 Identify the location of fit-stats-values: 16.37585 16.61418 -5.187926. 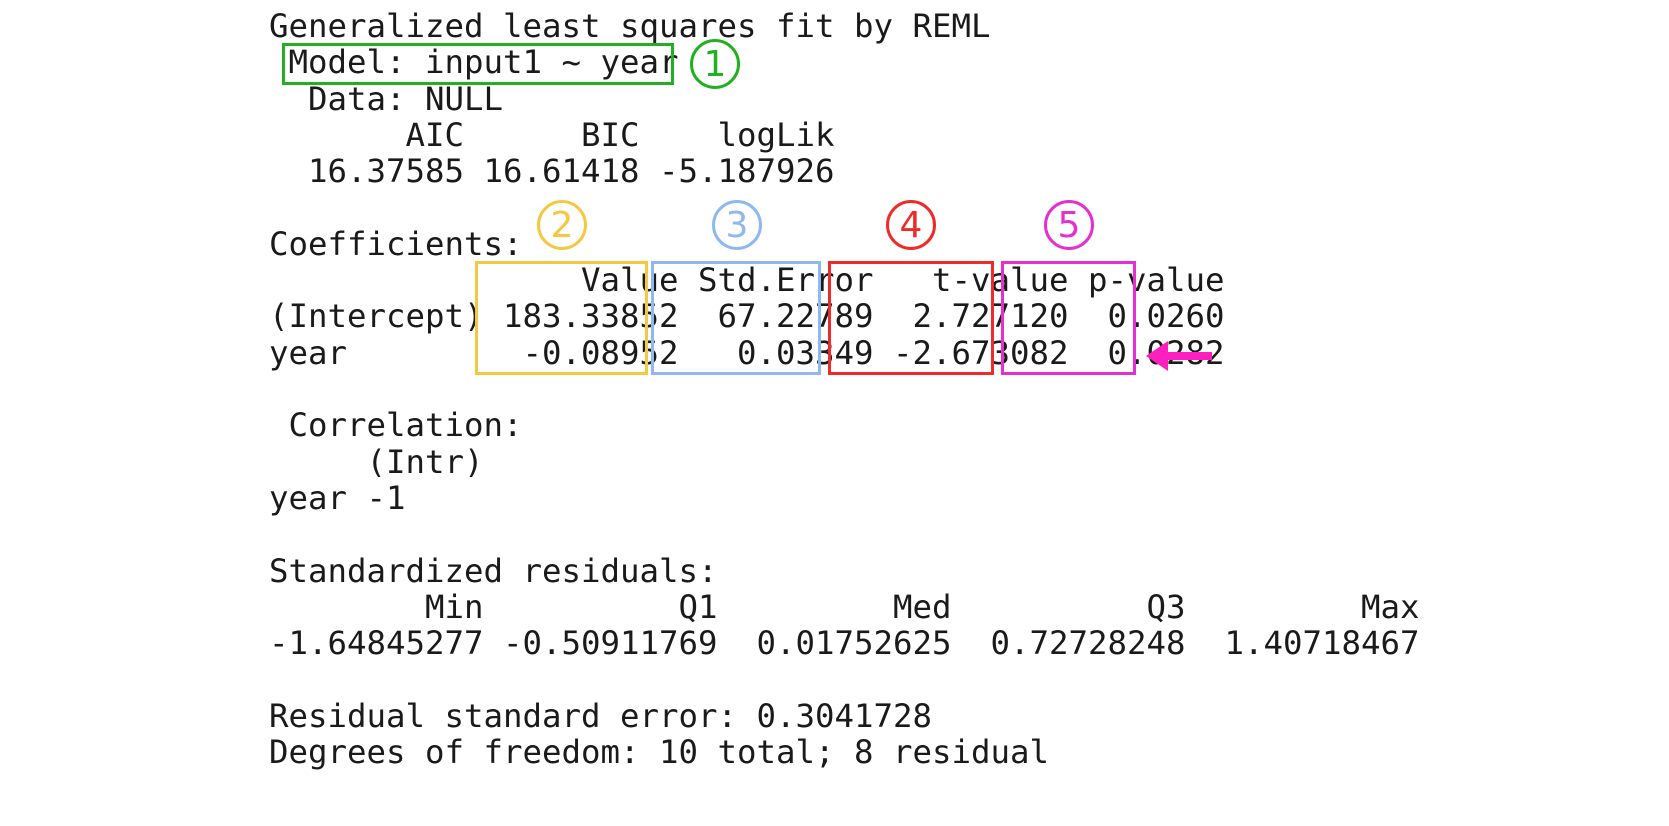
(552, 171).